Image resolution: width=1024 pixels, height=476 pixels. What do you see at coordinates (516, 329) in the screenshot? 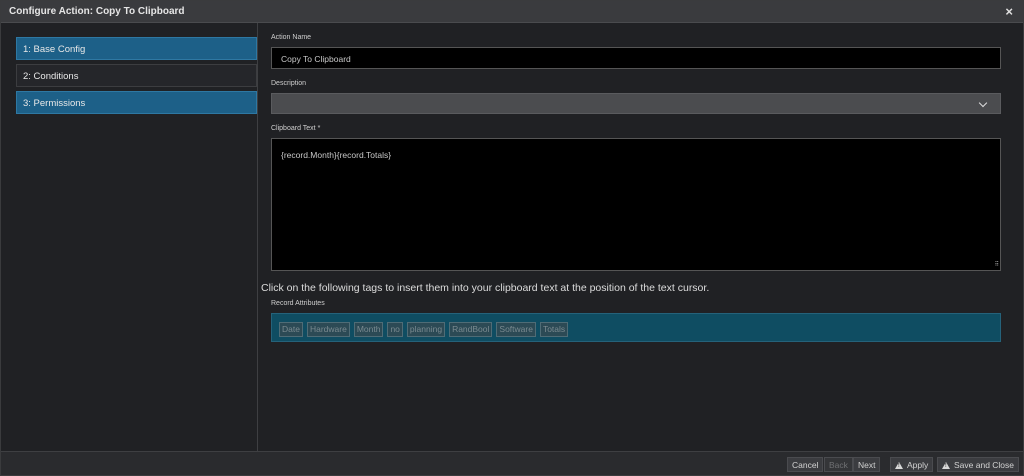
I see `tag-software: Software` at bounding box center [516, 329].